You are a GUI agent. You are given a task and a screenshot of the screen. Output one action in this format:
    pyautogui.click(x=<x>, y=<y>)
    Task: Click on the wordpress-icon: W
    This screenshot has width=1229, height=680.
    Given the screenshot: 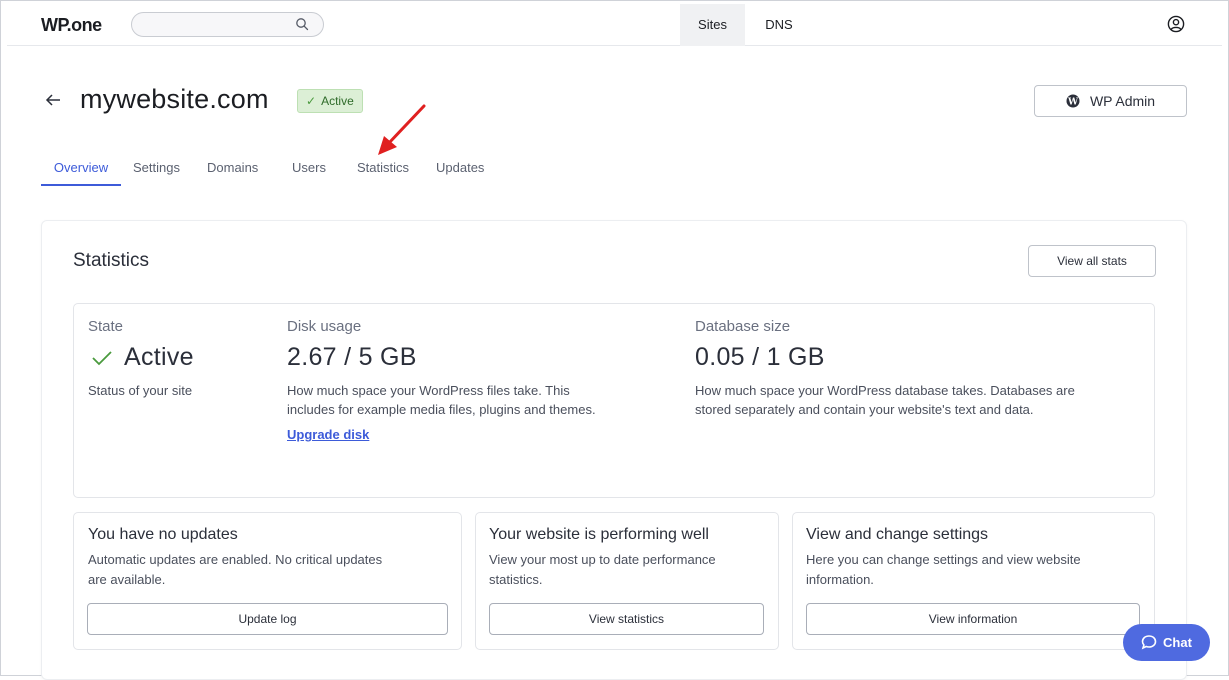 What is the action you would take?
    pyautogui.click(x=1073, y=101)
    